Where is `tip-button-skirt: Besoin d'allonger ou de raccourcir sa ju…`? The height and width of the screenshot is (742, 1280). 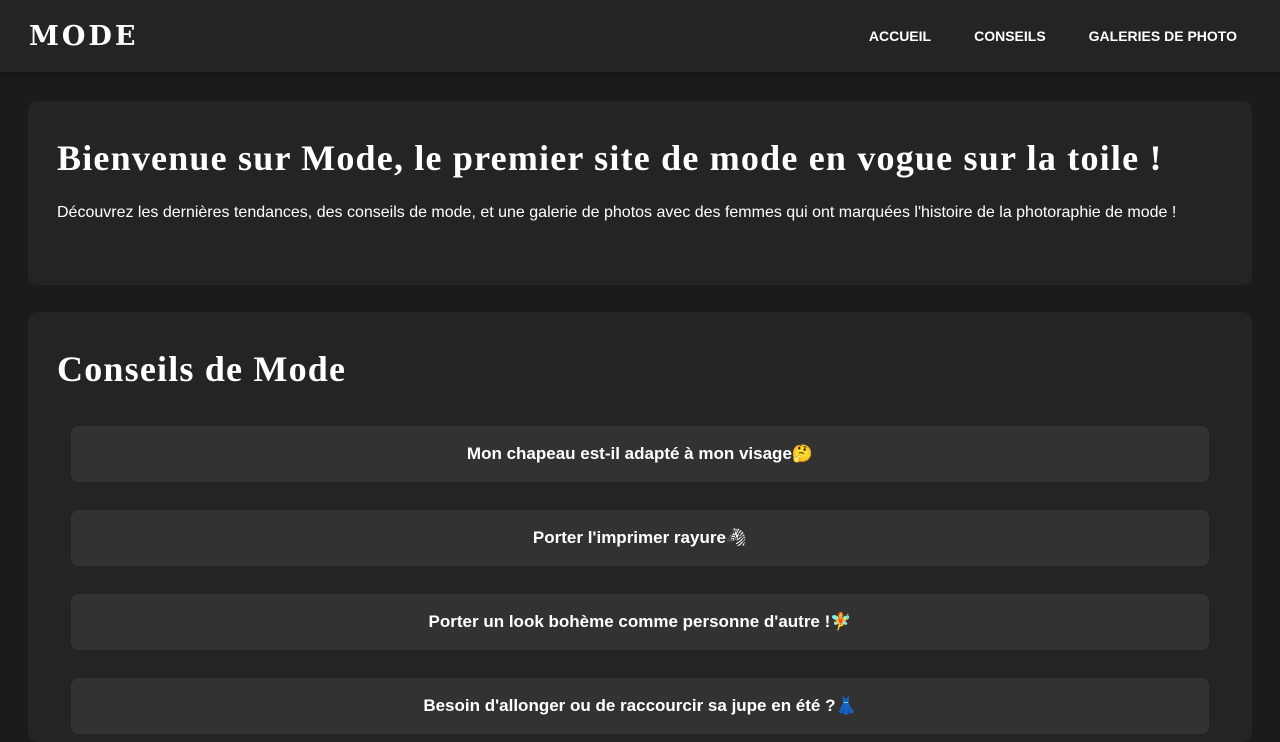 tip-button-skirt: Besoin d'allonger ou de raccourcir sa ju… is located at coordinates (640, 706).